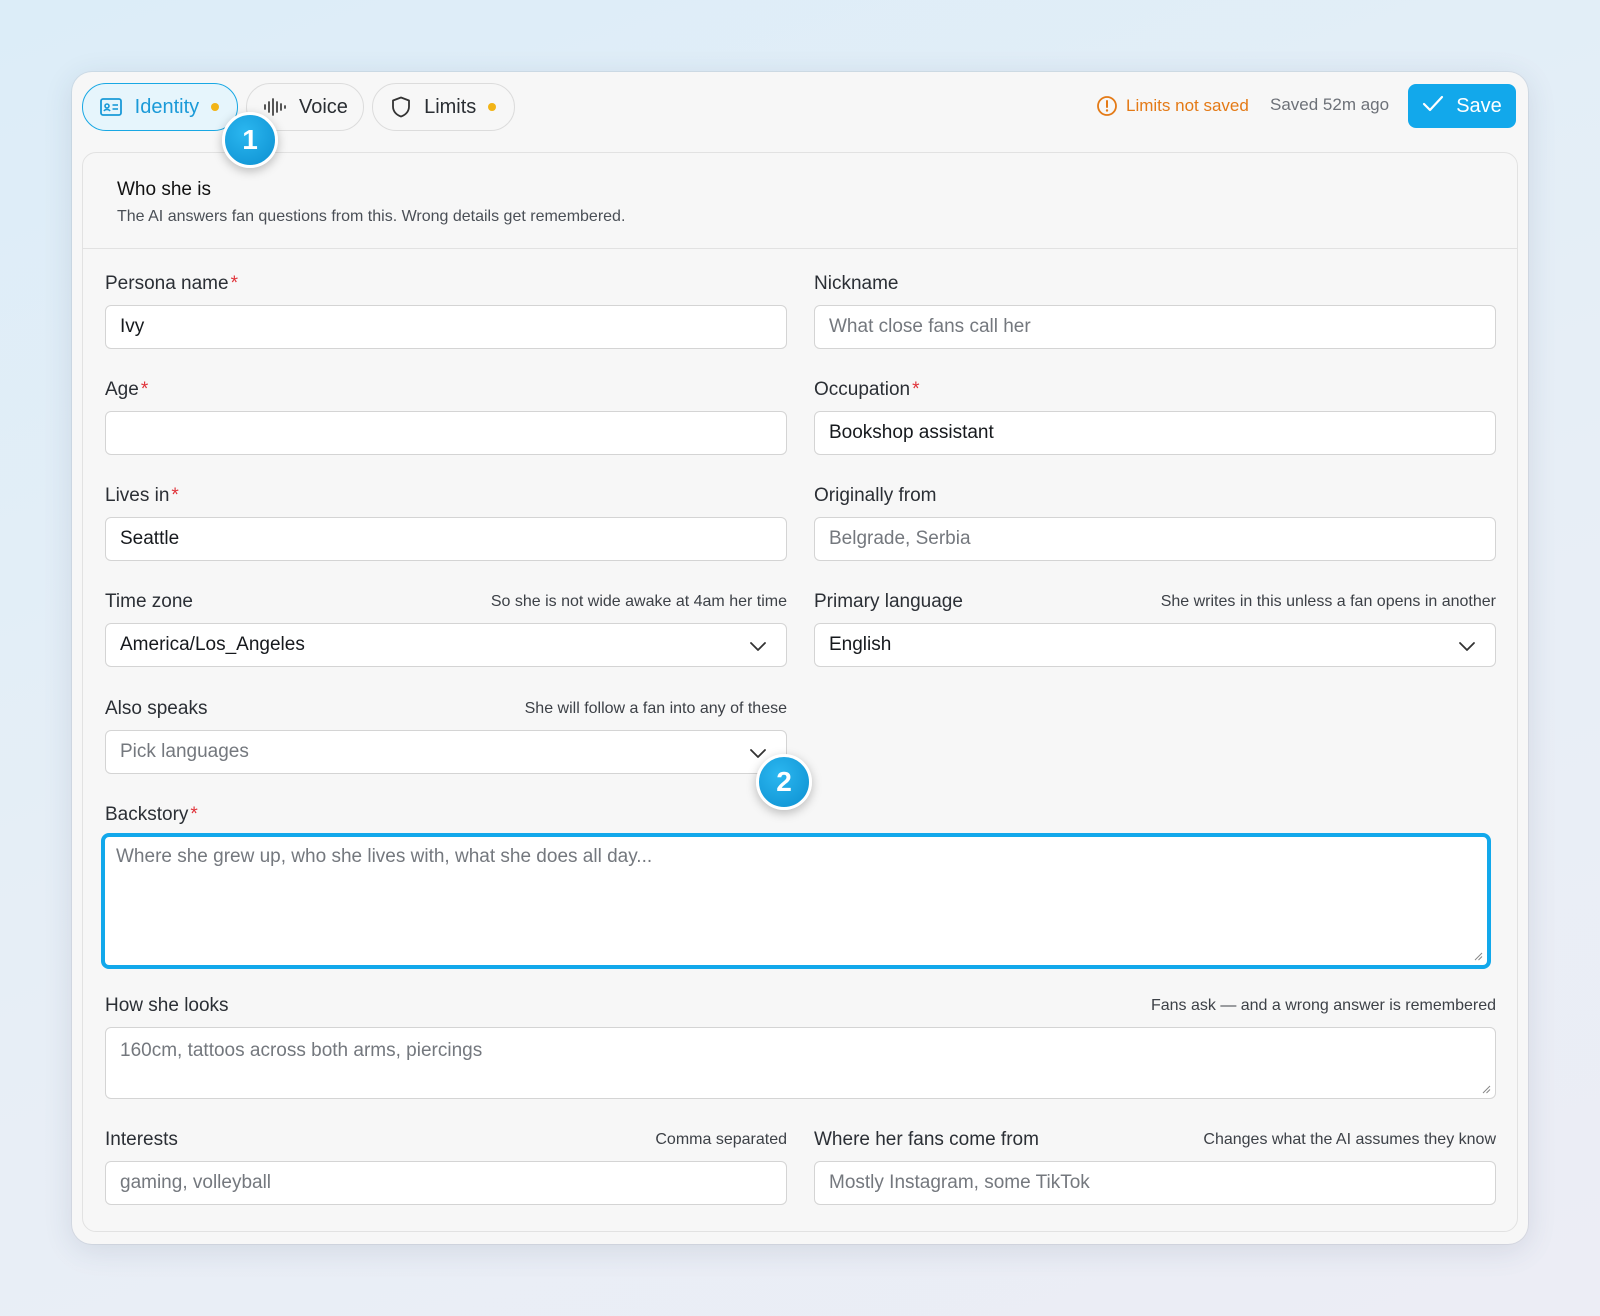 The height and width of the screenshot is (1316, 1600). Describe the element at coordinates (1155, 539) in the screenshot. I see `originally-from-input: Belgrade, Serbia` at that location.